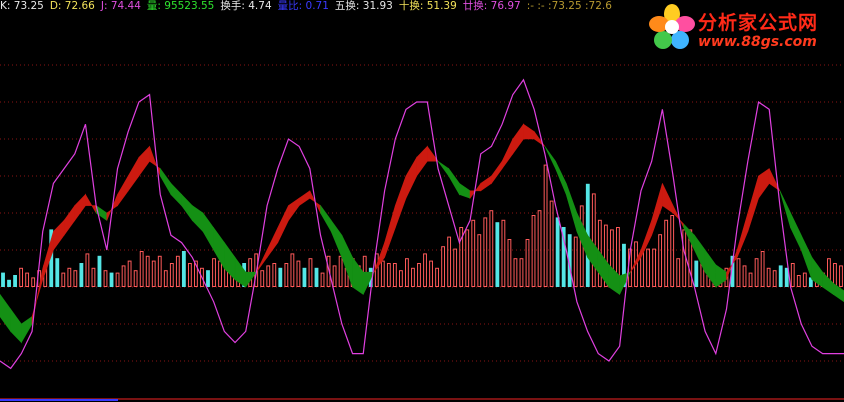 This screenshot has height=402, width=844. I want to click on readout-item: 廿换: 76.97, so click(491, 6).